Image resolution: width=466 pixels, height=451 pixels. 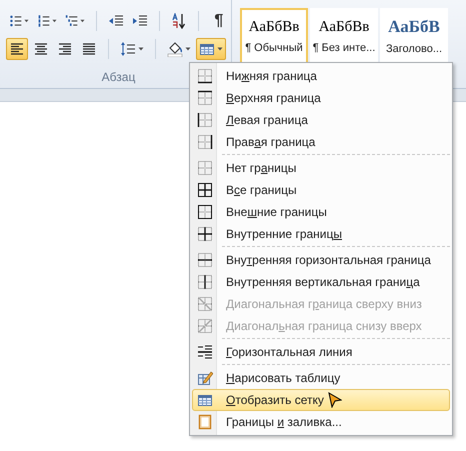 I want to click on bulleted-list-icon, so click(x=15, y=21).